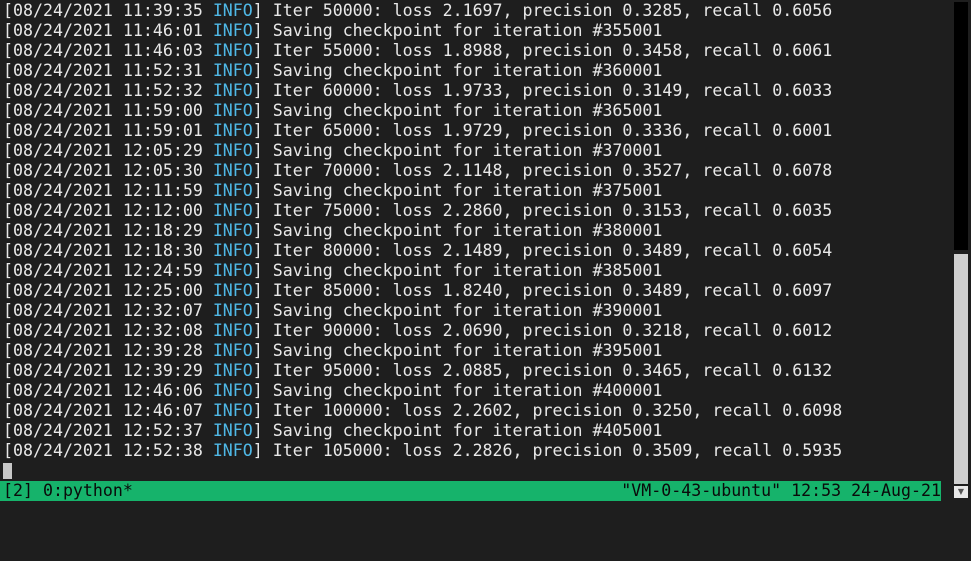 The height and width of the screenshot is (561, 971). Describe the element at coordinates (103, 370) in the screenshot. I see `log-timestamp: [08/24/2021 12:39:29` at that location.